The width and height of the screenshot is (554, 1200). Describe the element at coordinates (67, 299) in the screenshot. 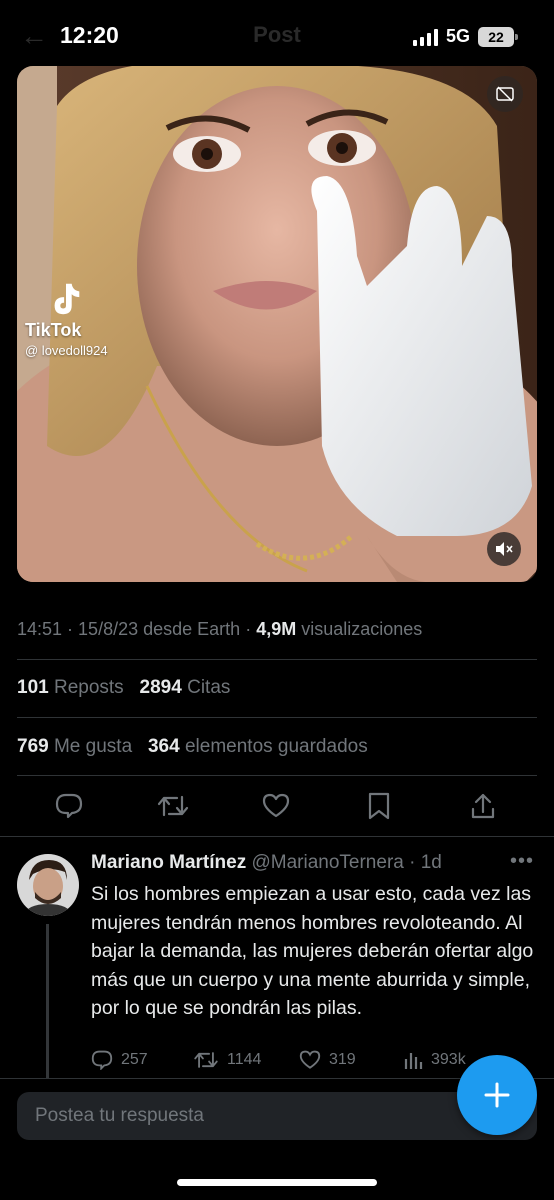

I see `tiktok-logo-icon` at that location.